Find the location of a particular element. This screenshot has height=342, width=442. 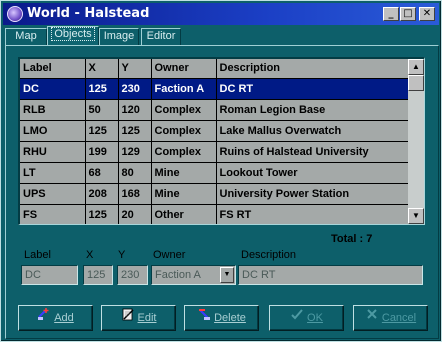

cell-description: University Power Station is located at coordinates (312, 194).